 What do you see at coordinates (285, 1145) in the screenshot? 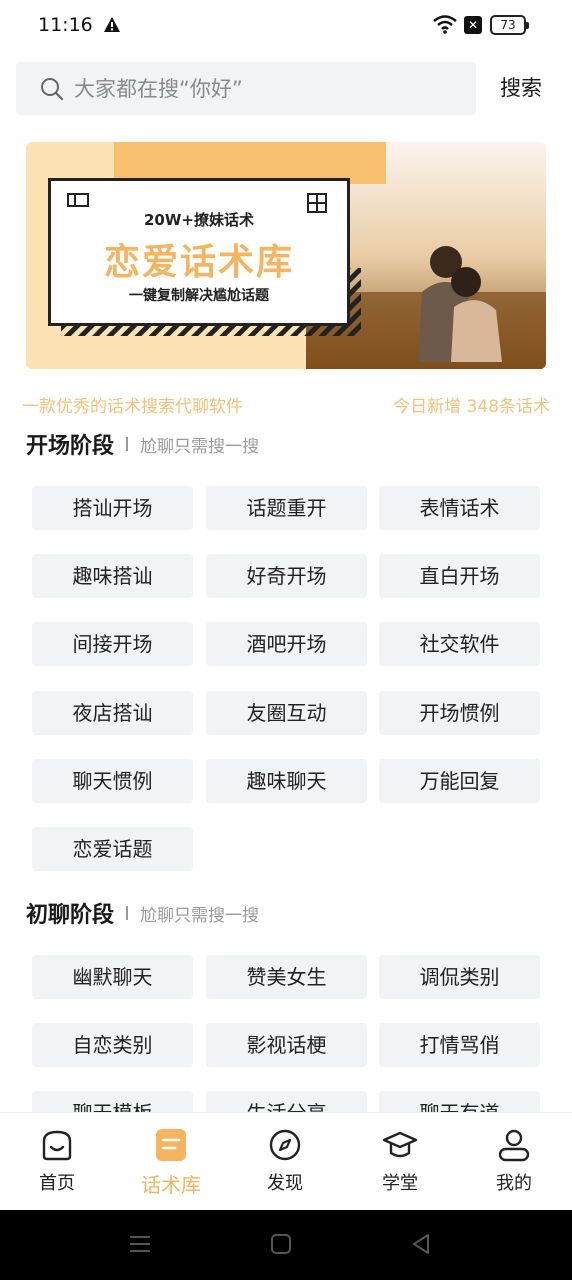
I see `compass-icon` at bounding box center [285, 1145].